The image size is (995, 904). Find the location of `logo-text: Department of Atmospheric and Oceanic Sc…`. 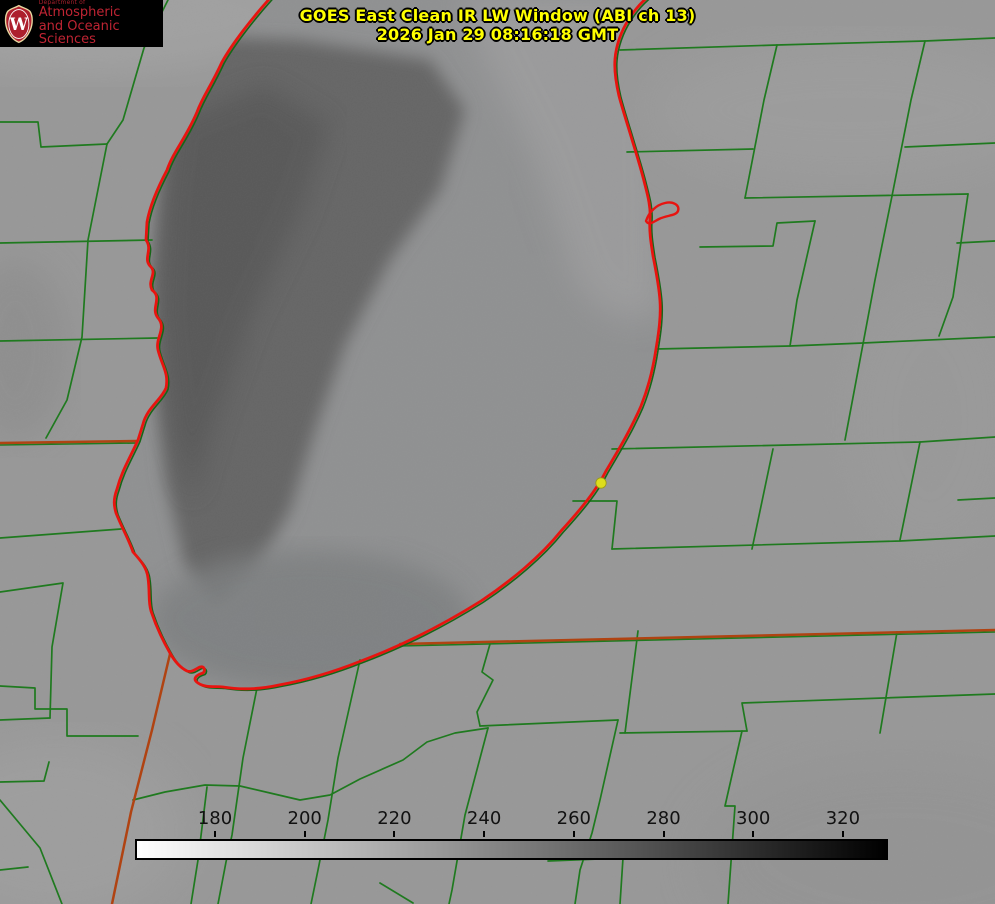

logo-text: Department of Atmospheric and Oceanic Sc… is located at coordinates (101, 23).